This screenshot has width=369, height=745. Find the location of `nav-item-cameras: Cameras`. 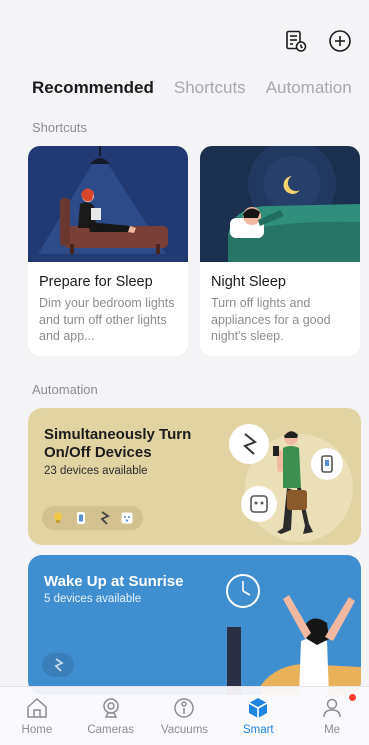

nav-item-cameras: Cameras is located at coordinates (111, 716).